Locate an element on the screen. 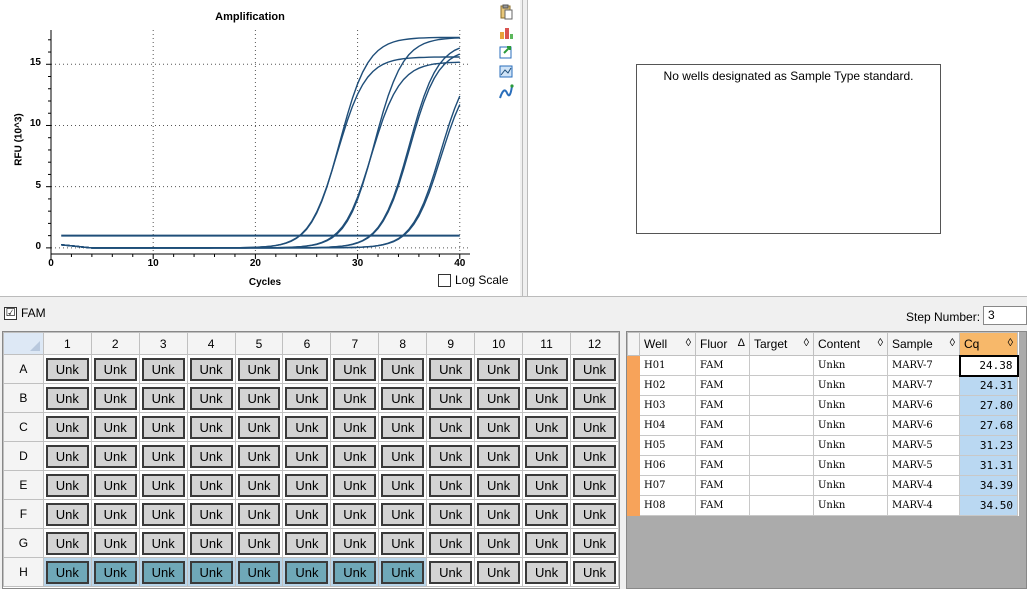  results-cell-cq: 31.31 is located at coordinates (988, 465).